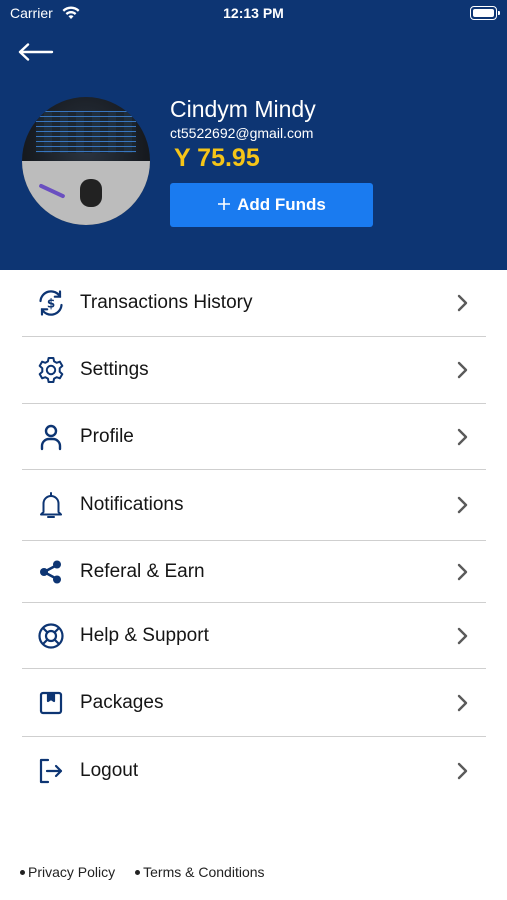  I want to click on package-icon, so click(51, 702).